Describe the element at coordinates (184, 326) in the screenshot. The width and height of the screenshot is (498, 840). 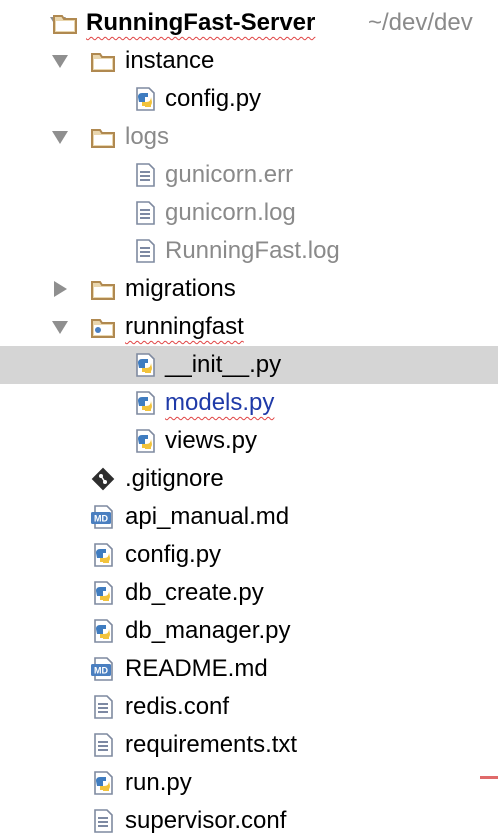
I see `folder-label: runningfast` at that location.